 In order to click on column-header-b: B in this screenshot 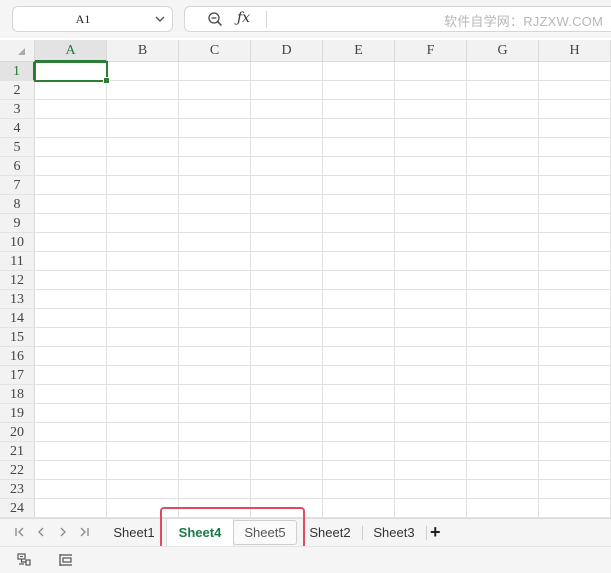, I will do `click(143, 51)`.